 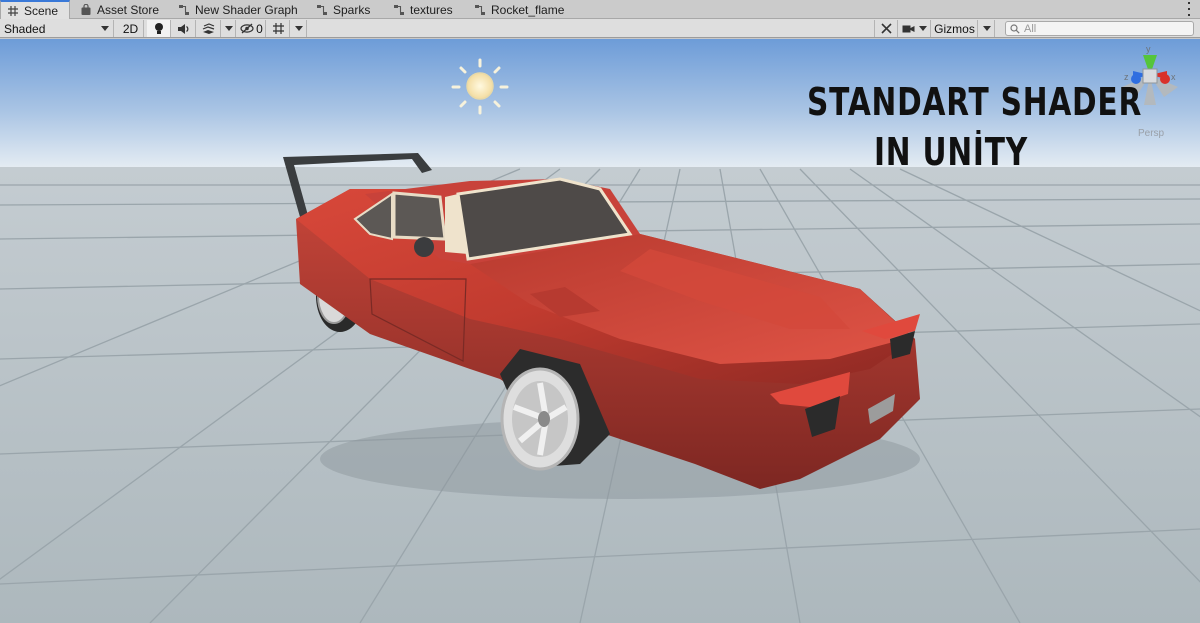 What do you see at coordinates (1030, 28) in the screenshot?
I see `search-placeholder: All` at bounding box center [1030, 28].